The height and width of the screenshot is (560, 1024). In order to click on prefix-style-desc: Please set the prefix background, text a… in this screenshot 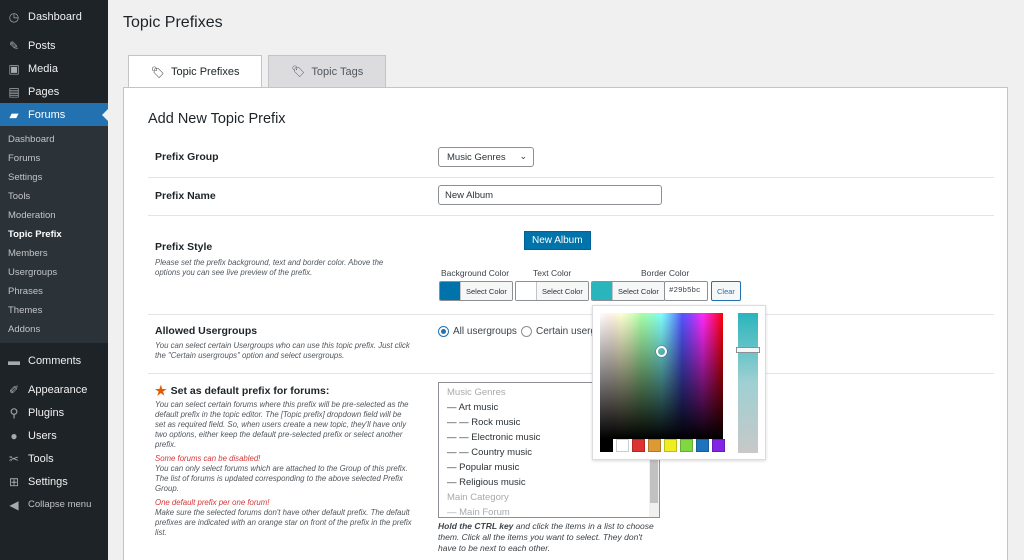, I will do `click(269, 267)`.